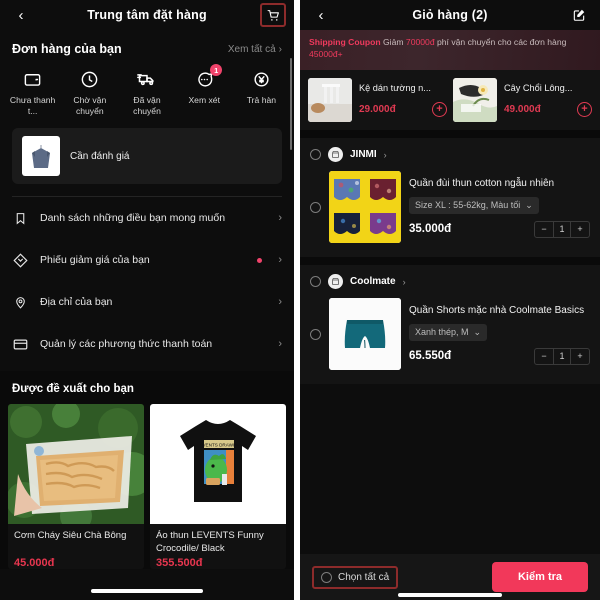 This screenshot has height=600, width=600. What do you see at coordinates (260, 260) in the screenshot?
I see `notification-dot` at bounding box center [260, 260].